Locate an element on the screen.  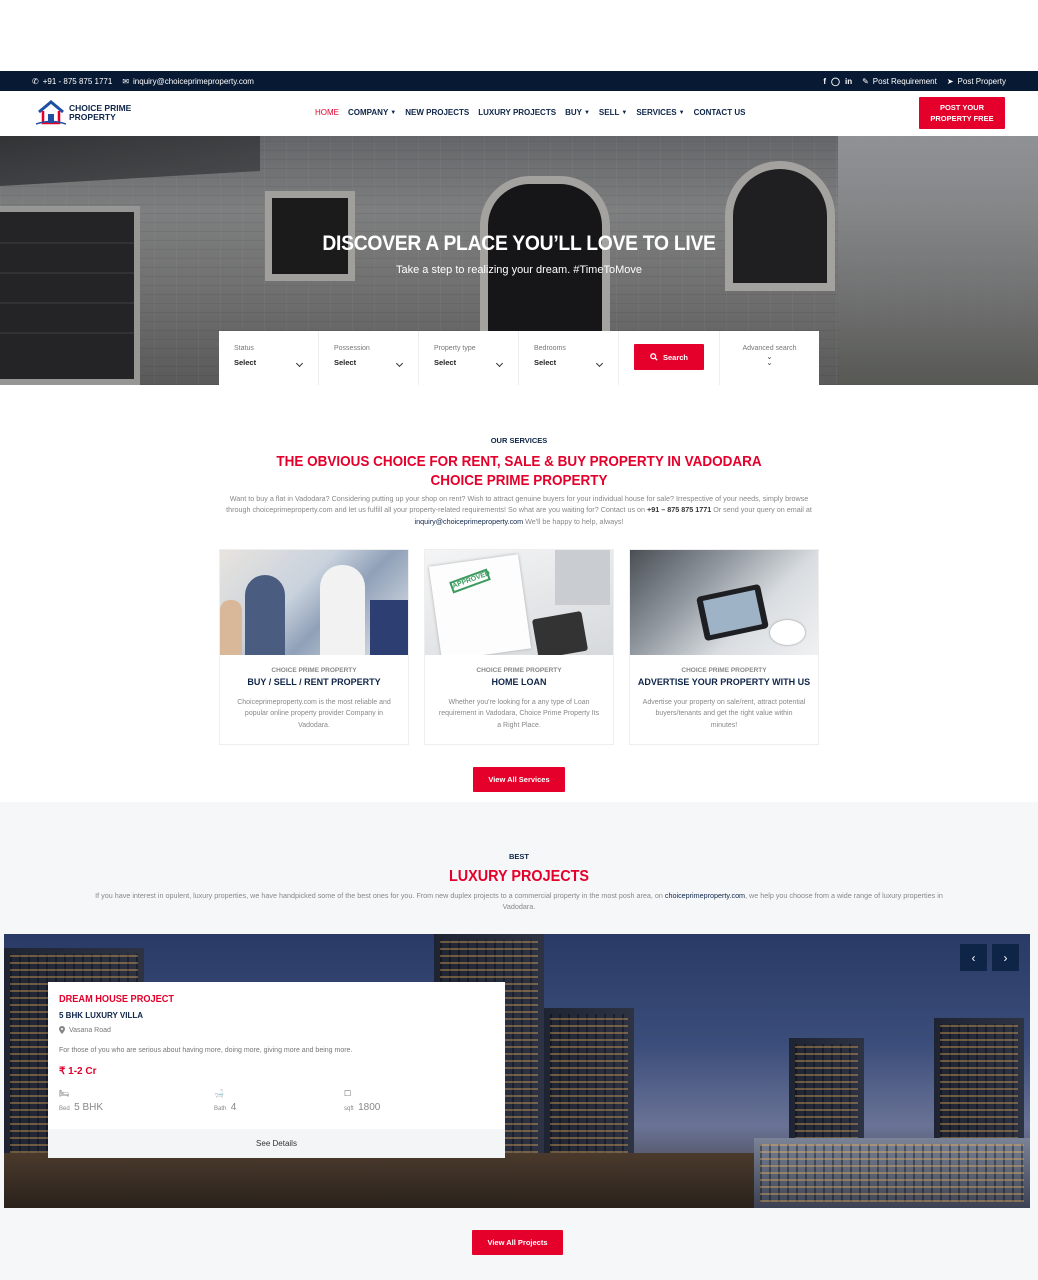
envelope-icon: ✉ is located at coordinates (126, 81).